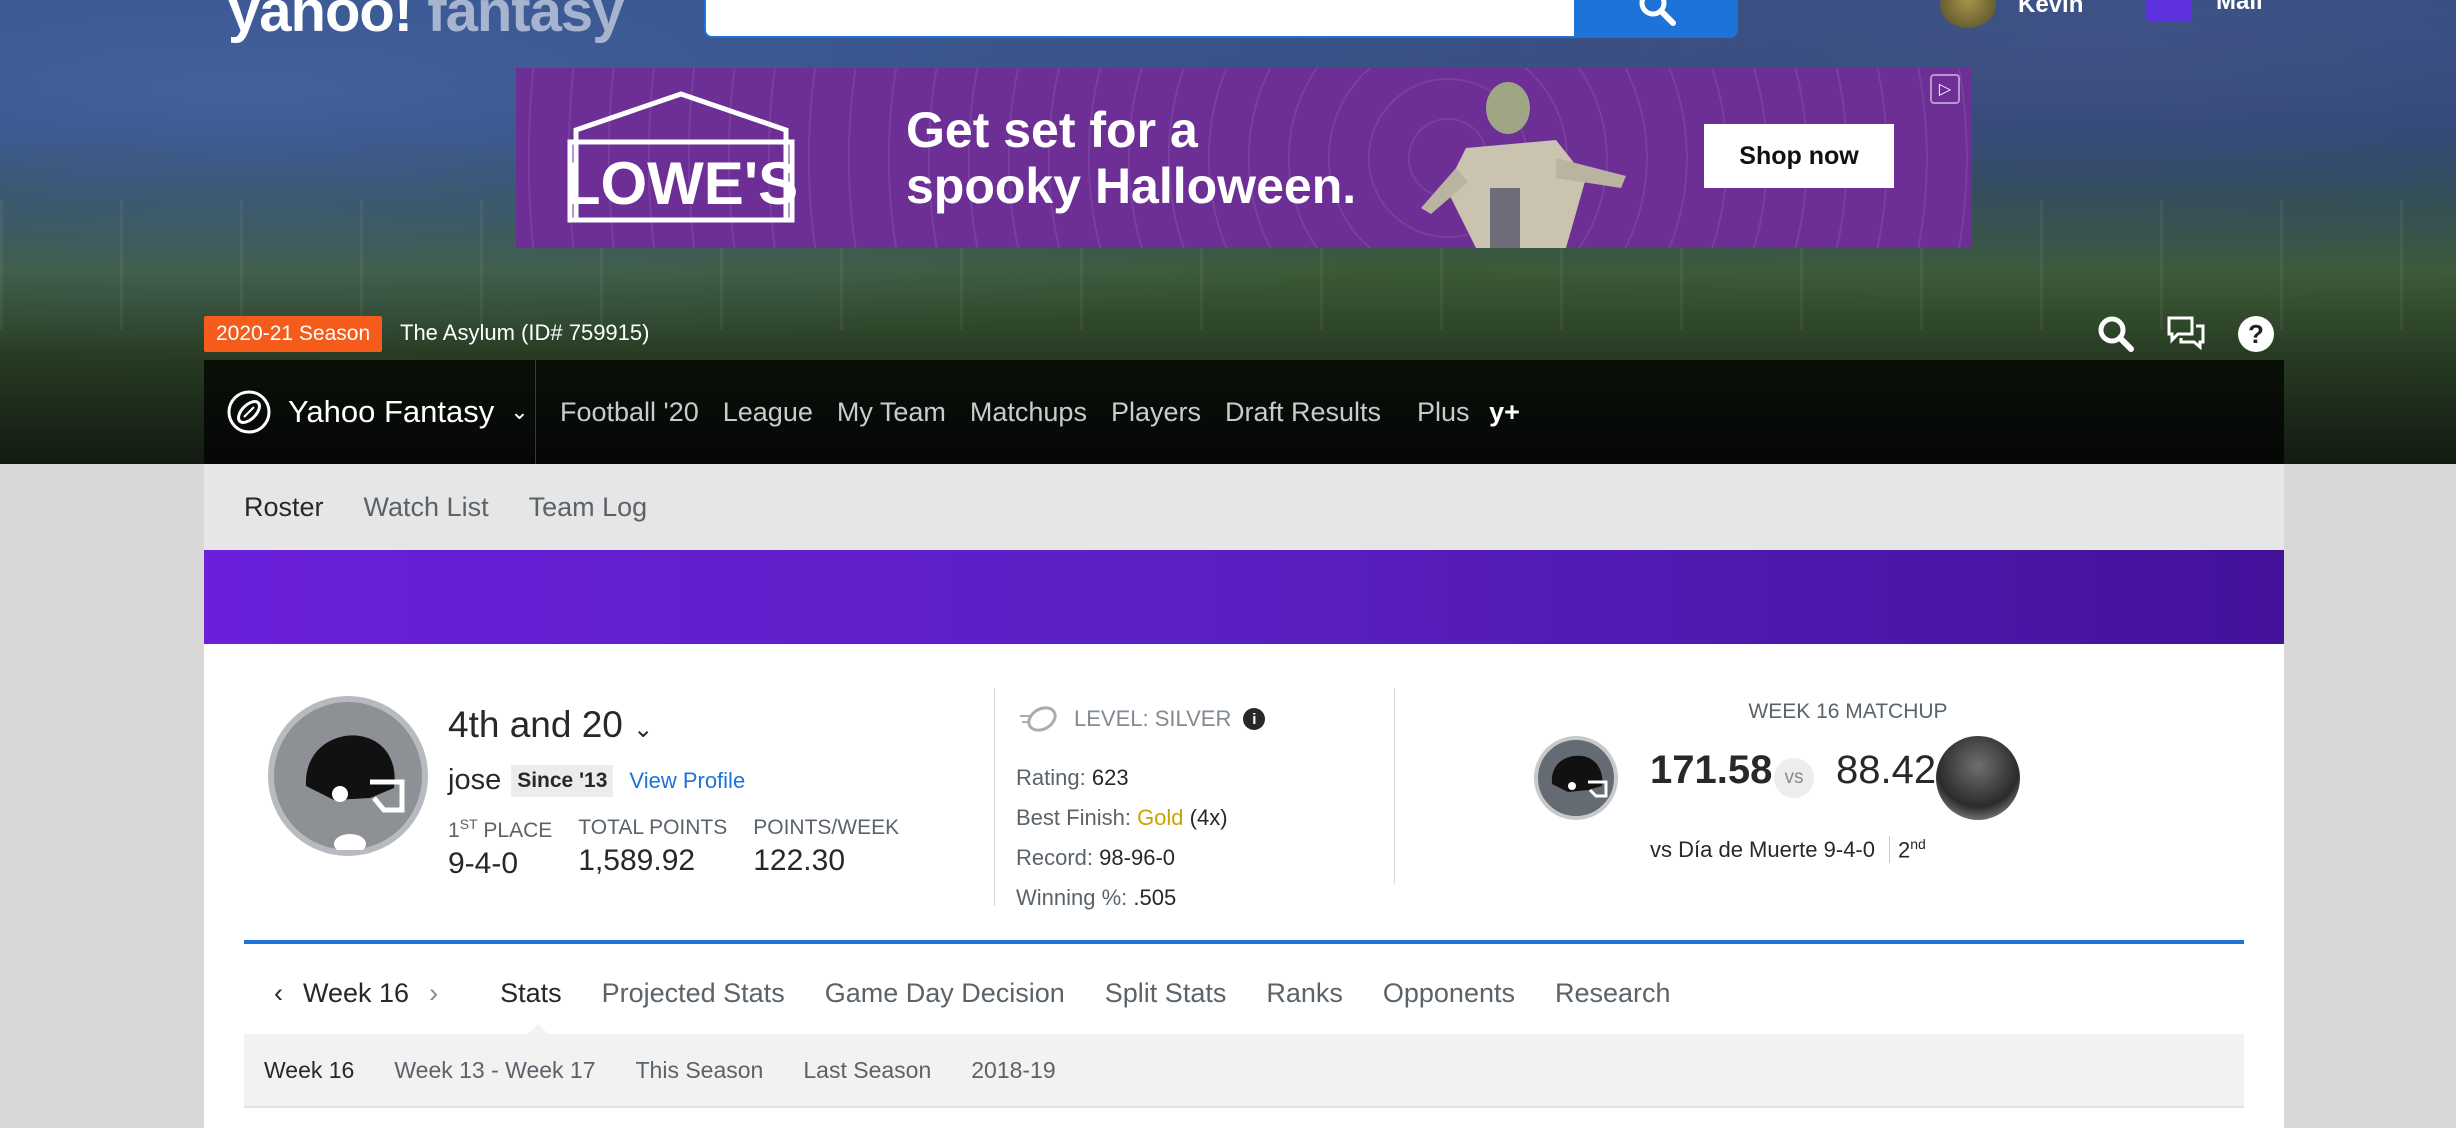  Describe the element at coordinates (483, 863) in the screenshot. I see `team-record: 9-4-0` at that location.